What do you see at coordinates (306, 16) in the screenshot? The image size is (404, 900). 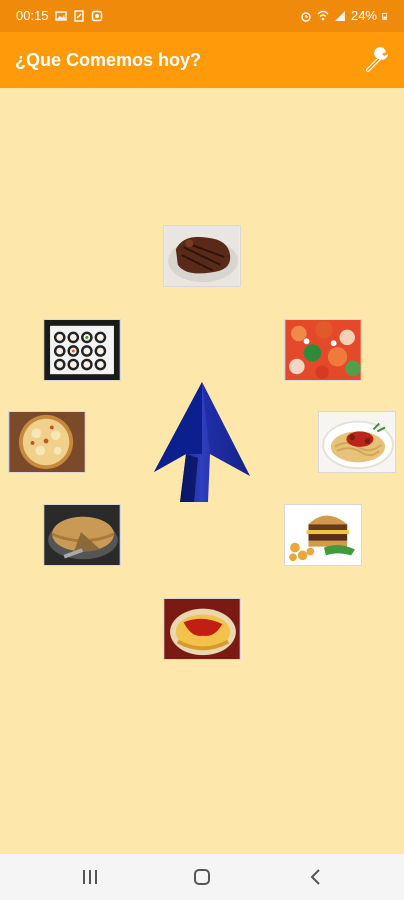 I see `alarm-icon` at bounding box center [306, 16].